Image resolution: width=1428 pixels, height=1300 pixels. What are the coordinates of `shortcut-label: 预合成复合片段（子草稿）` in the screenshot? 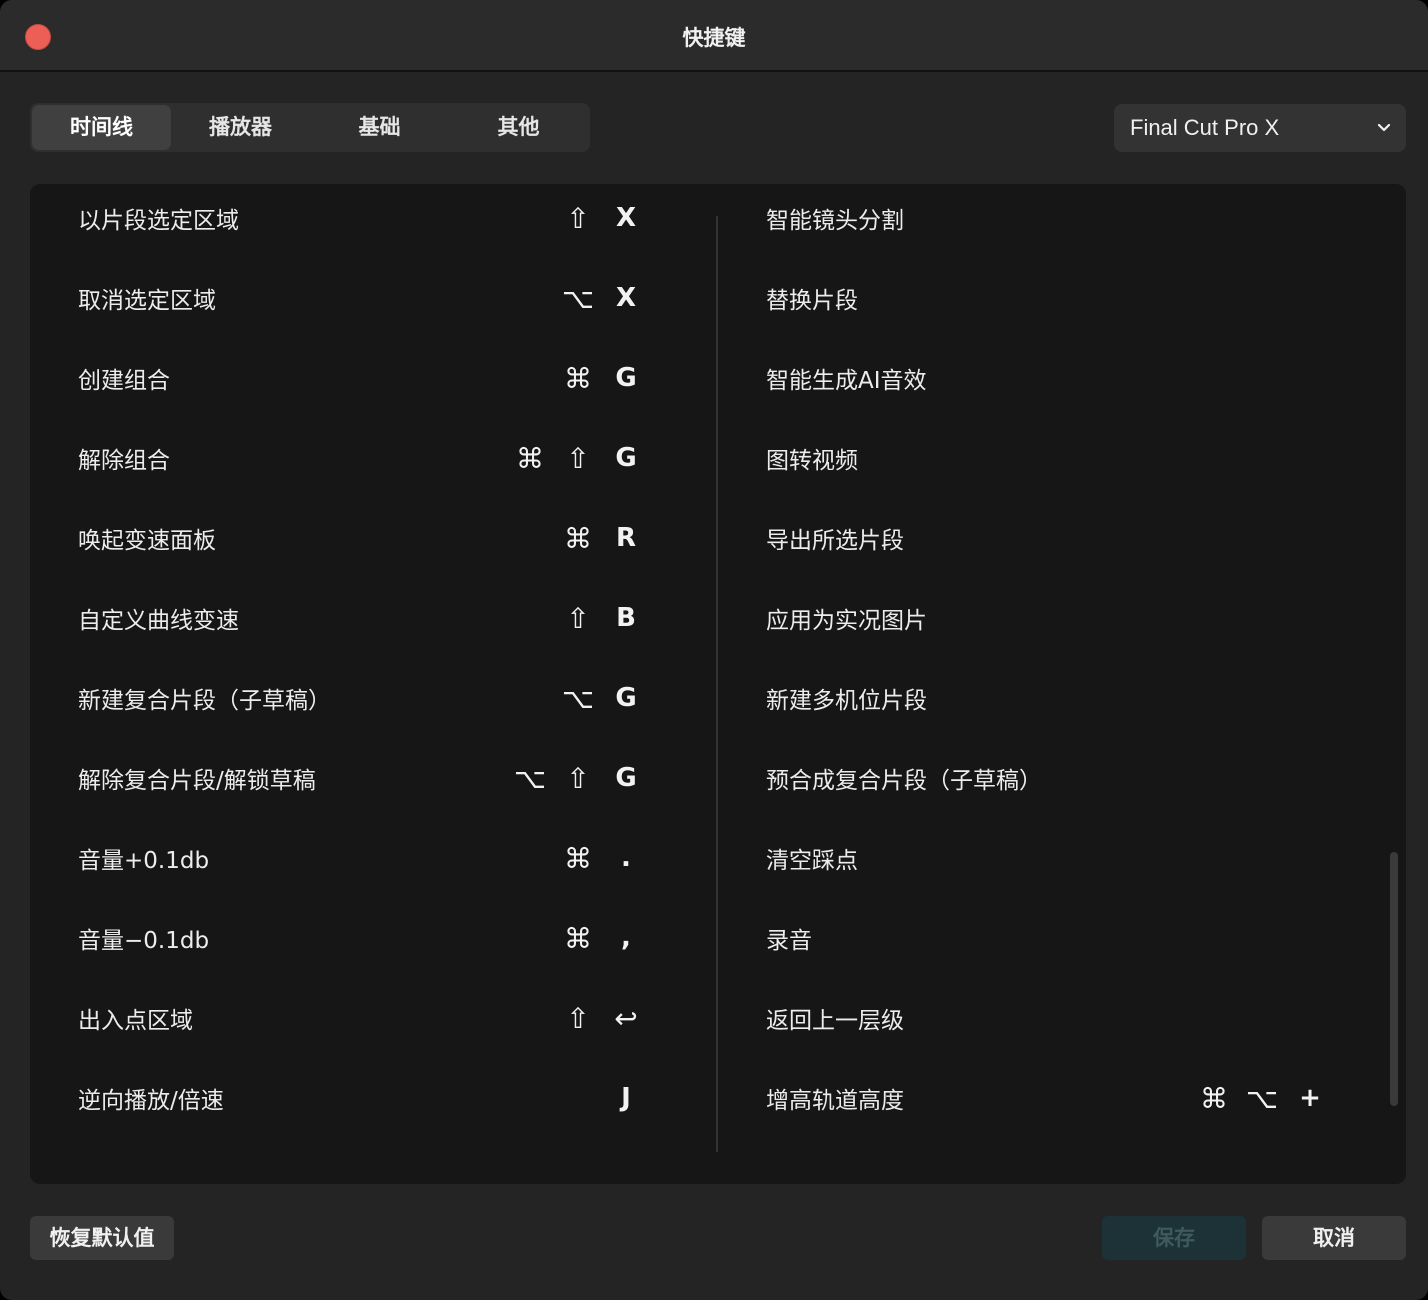 It's located at (904, 781).